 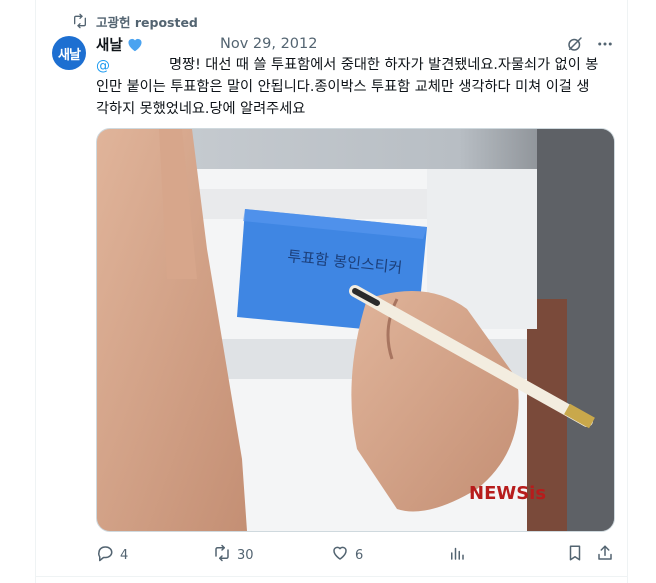 I want to click on bookmark-button, so click(x=575, y=555).